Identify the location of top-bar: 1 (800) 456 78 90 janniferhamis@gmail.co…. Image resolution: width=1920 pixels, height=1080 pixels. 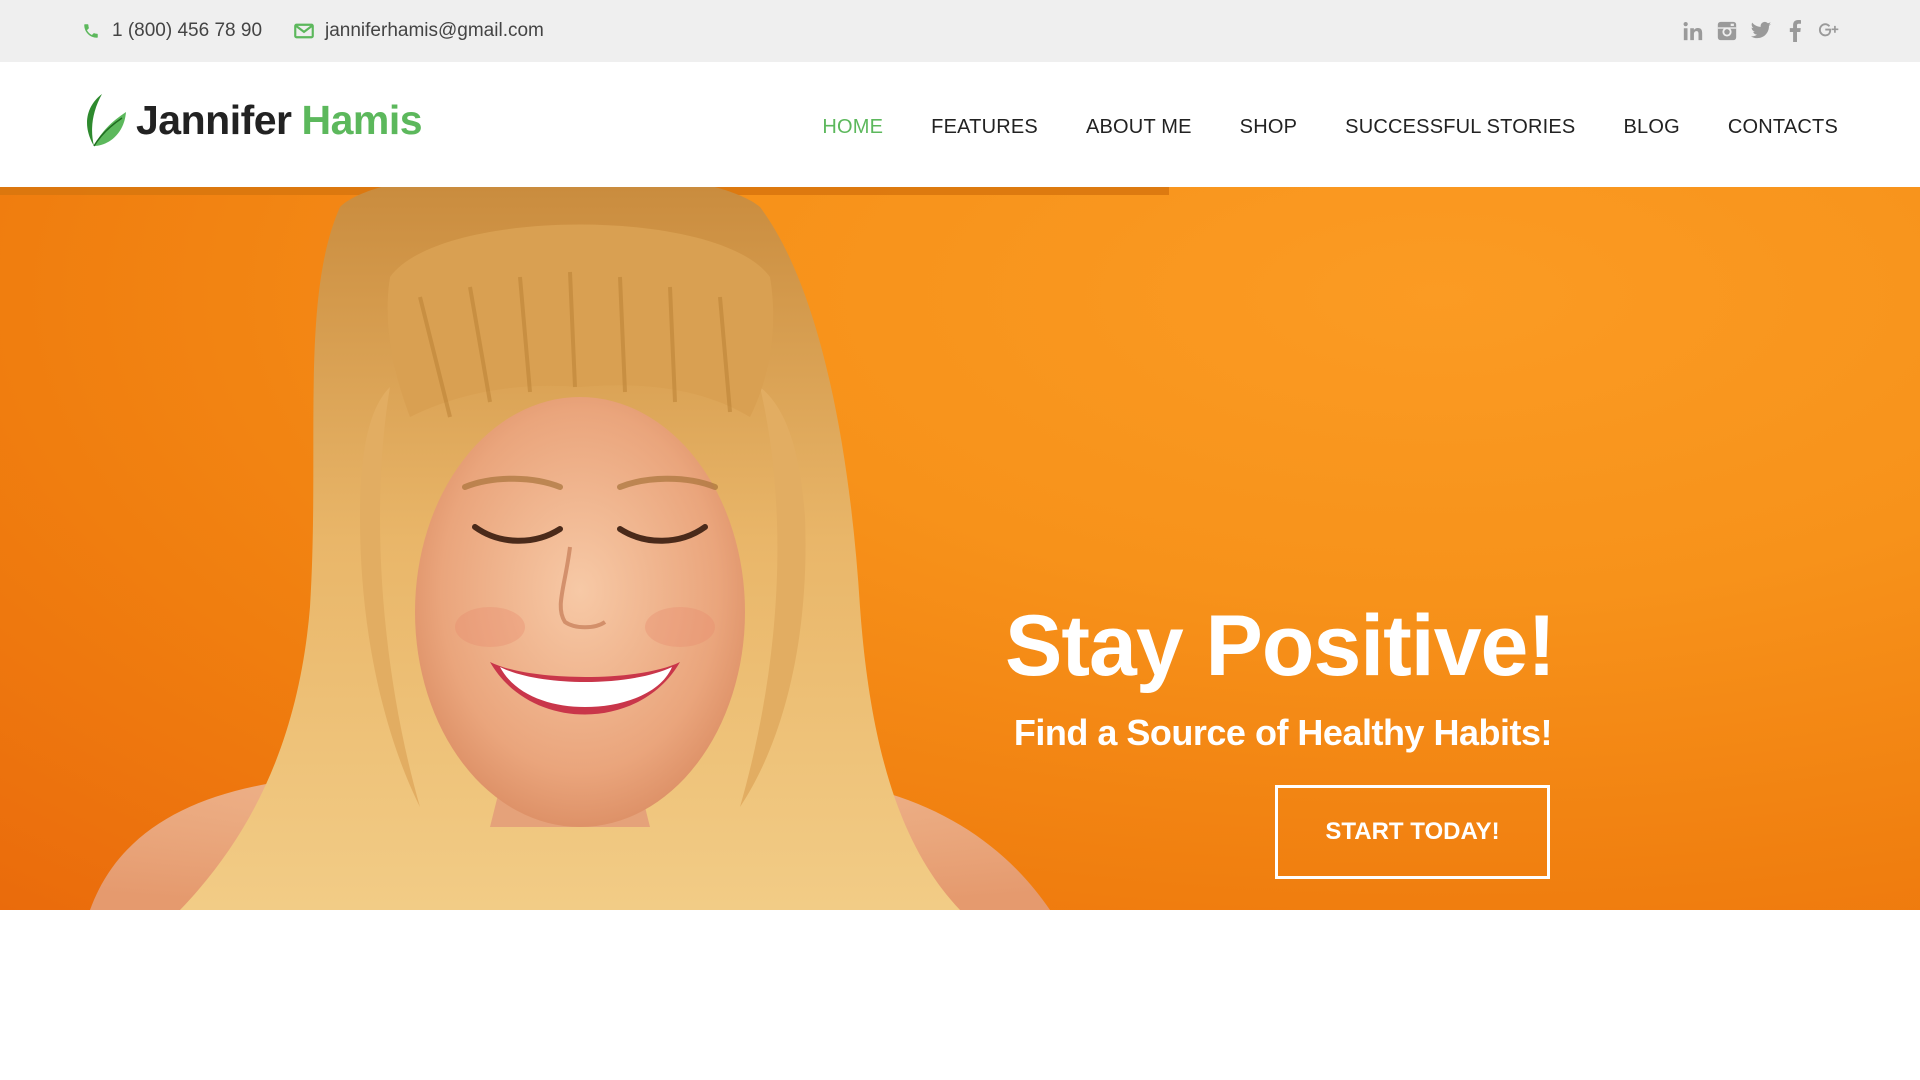
(960, 31).